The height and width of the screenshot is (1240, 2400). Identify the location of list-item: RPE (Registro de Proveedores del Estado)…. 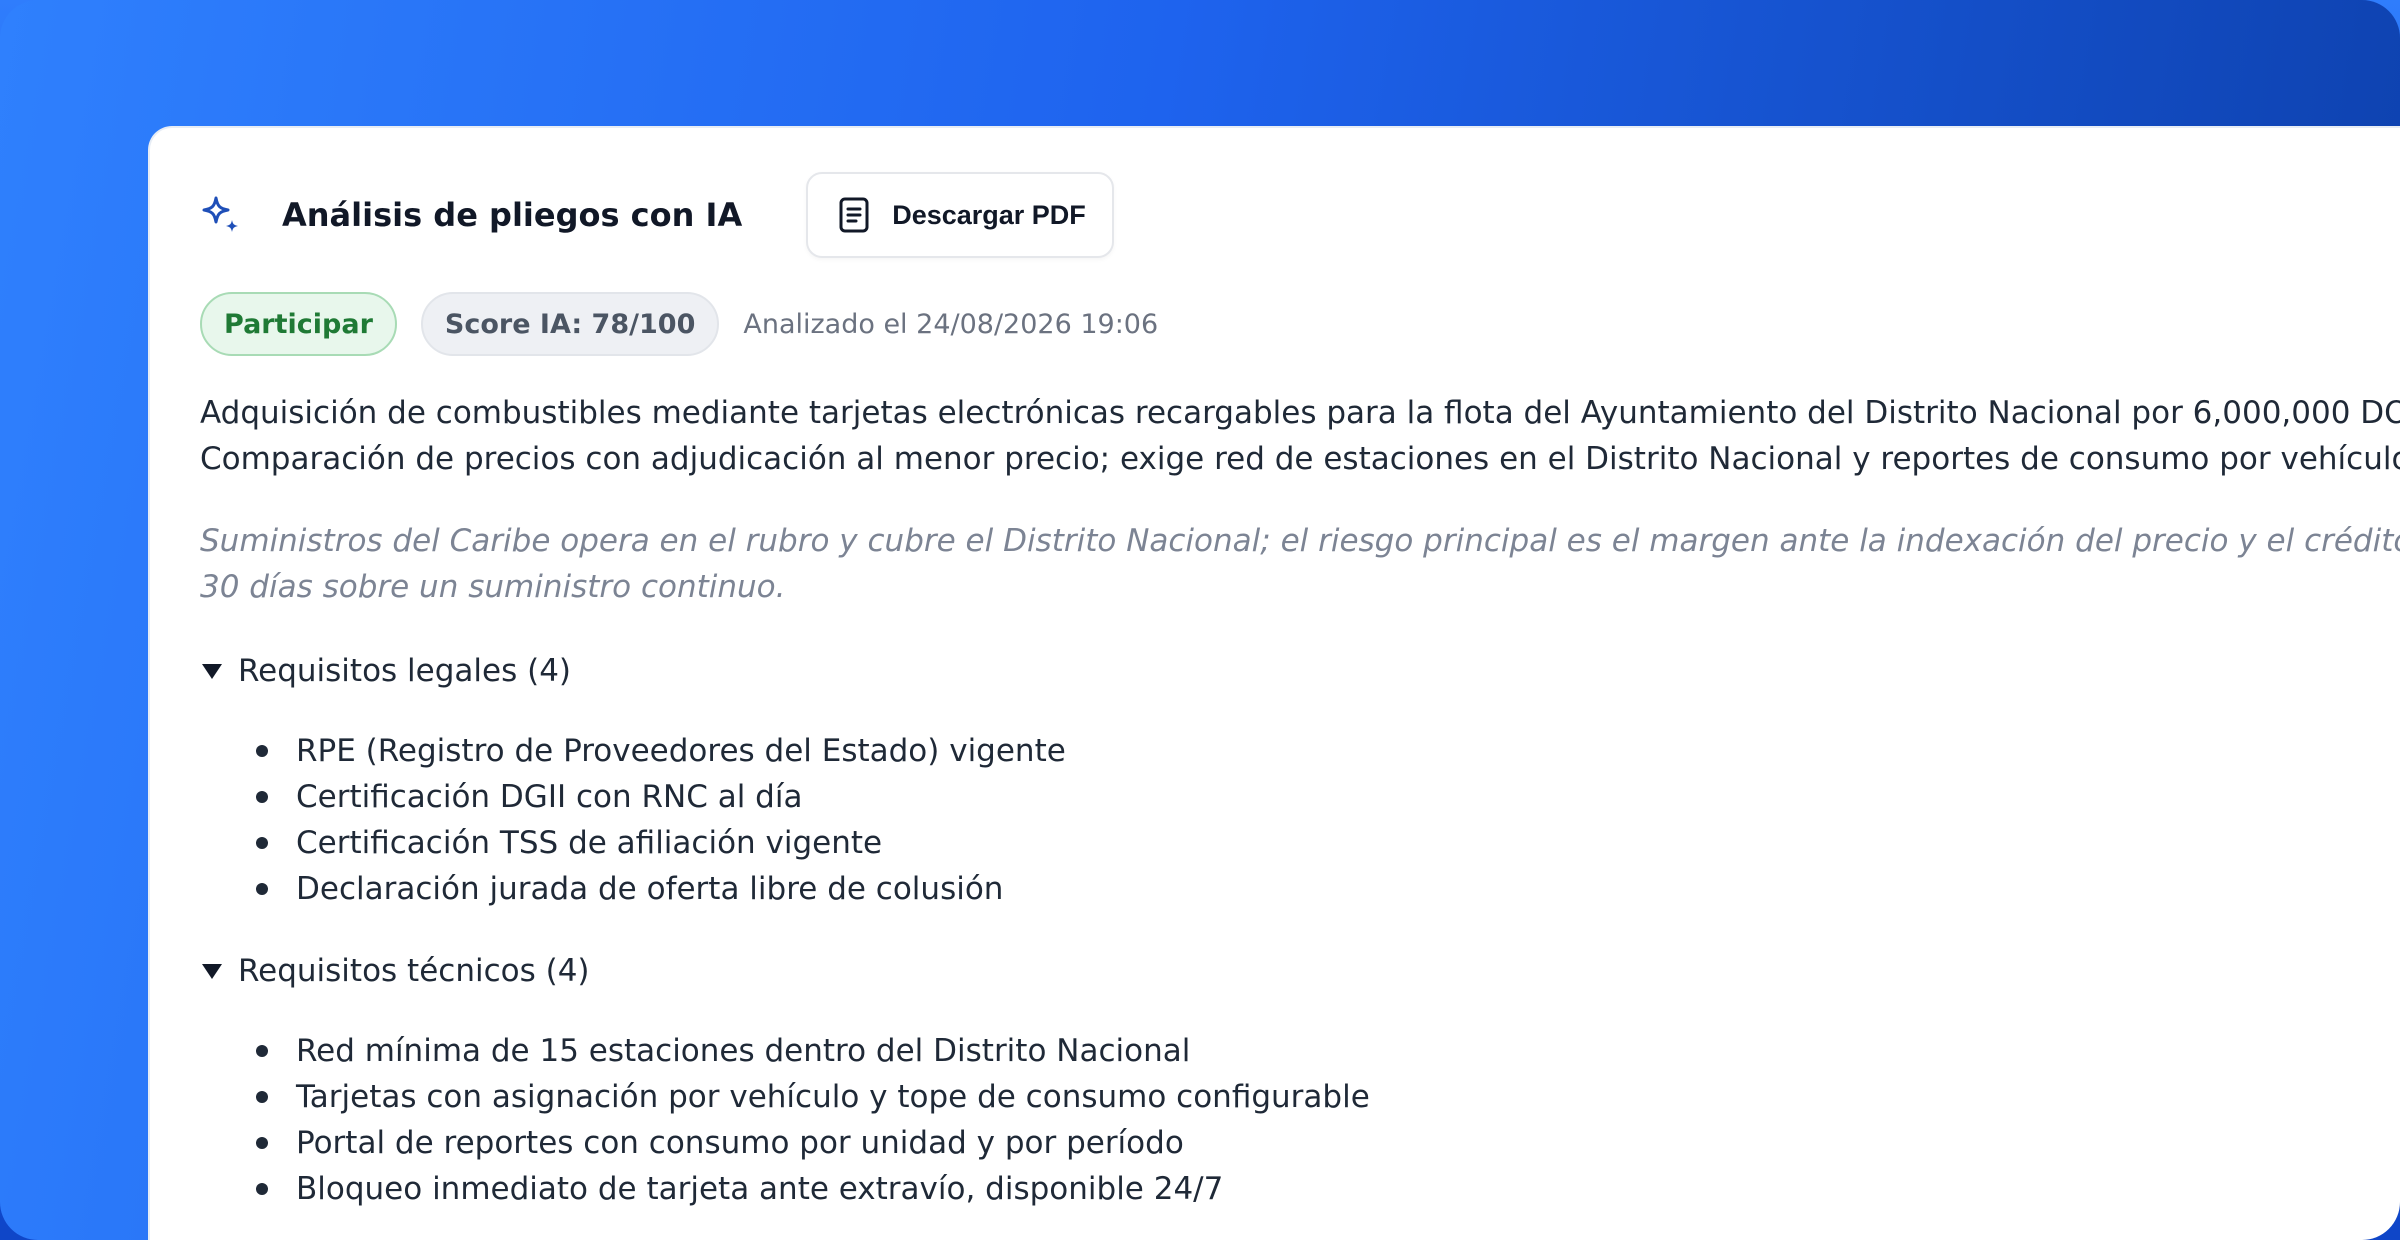
(1300, 751).